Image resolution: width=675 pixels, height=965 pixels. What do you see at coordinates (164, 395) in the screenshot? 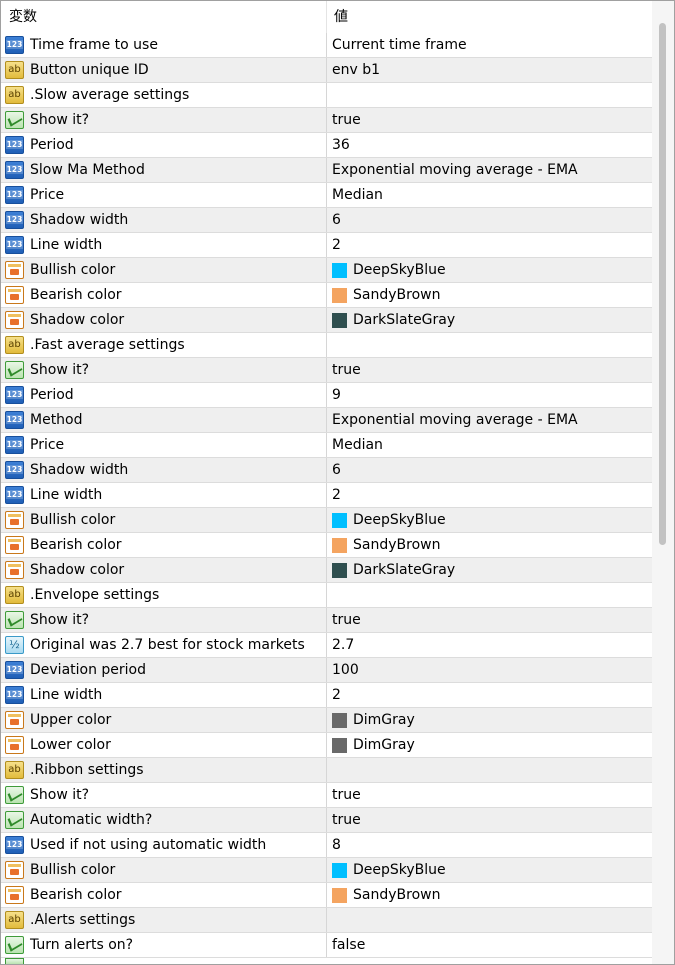
I see `parameter-name-cell: Period` at bounding box center [164, 395].